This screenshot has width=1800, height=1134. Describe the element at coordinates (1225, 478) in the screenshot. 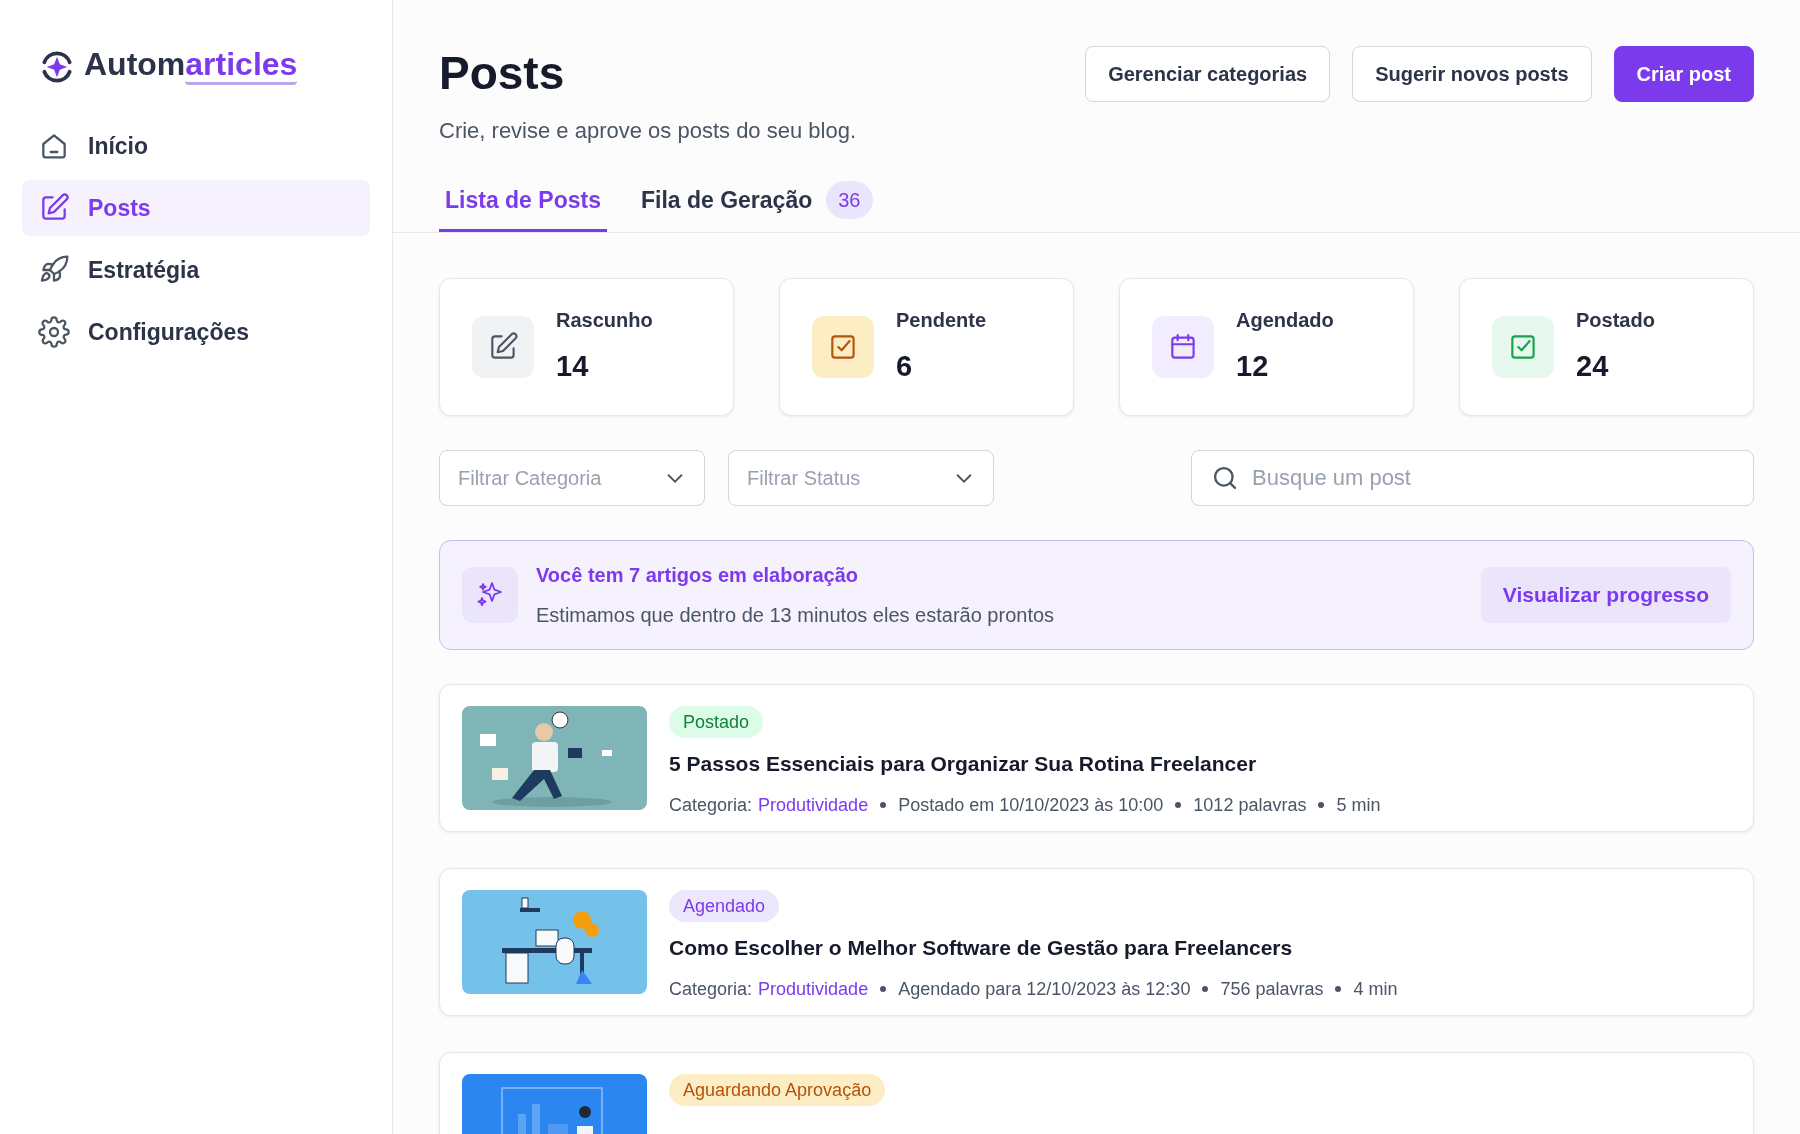

I see `search-icon` at that location.